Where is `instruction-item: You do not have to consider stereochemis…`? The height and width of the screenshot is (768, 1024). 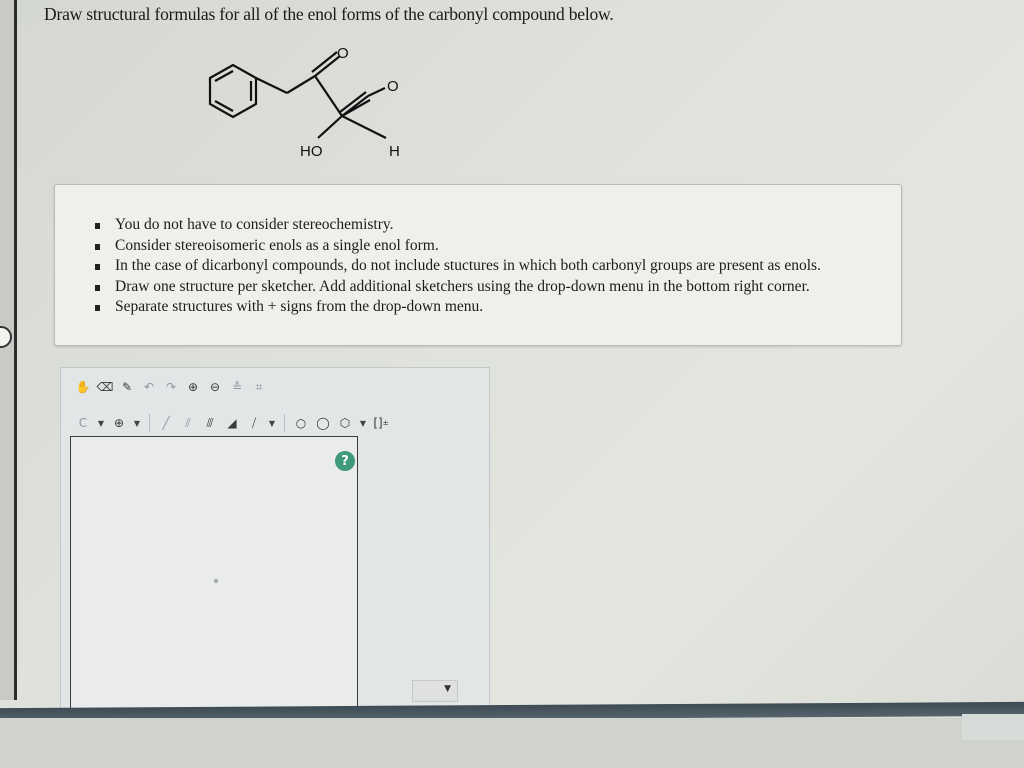 instruction-item: You do not have to consider stereochemis… is located at coordinates (458, 225).